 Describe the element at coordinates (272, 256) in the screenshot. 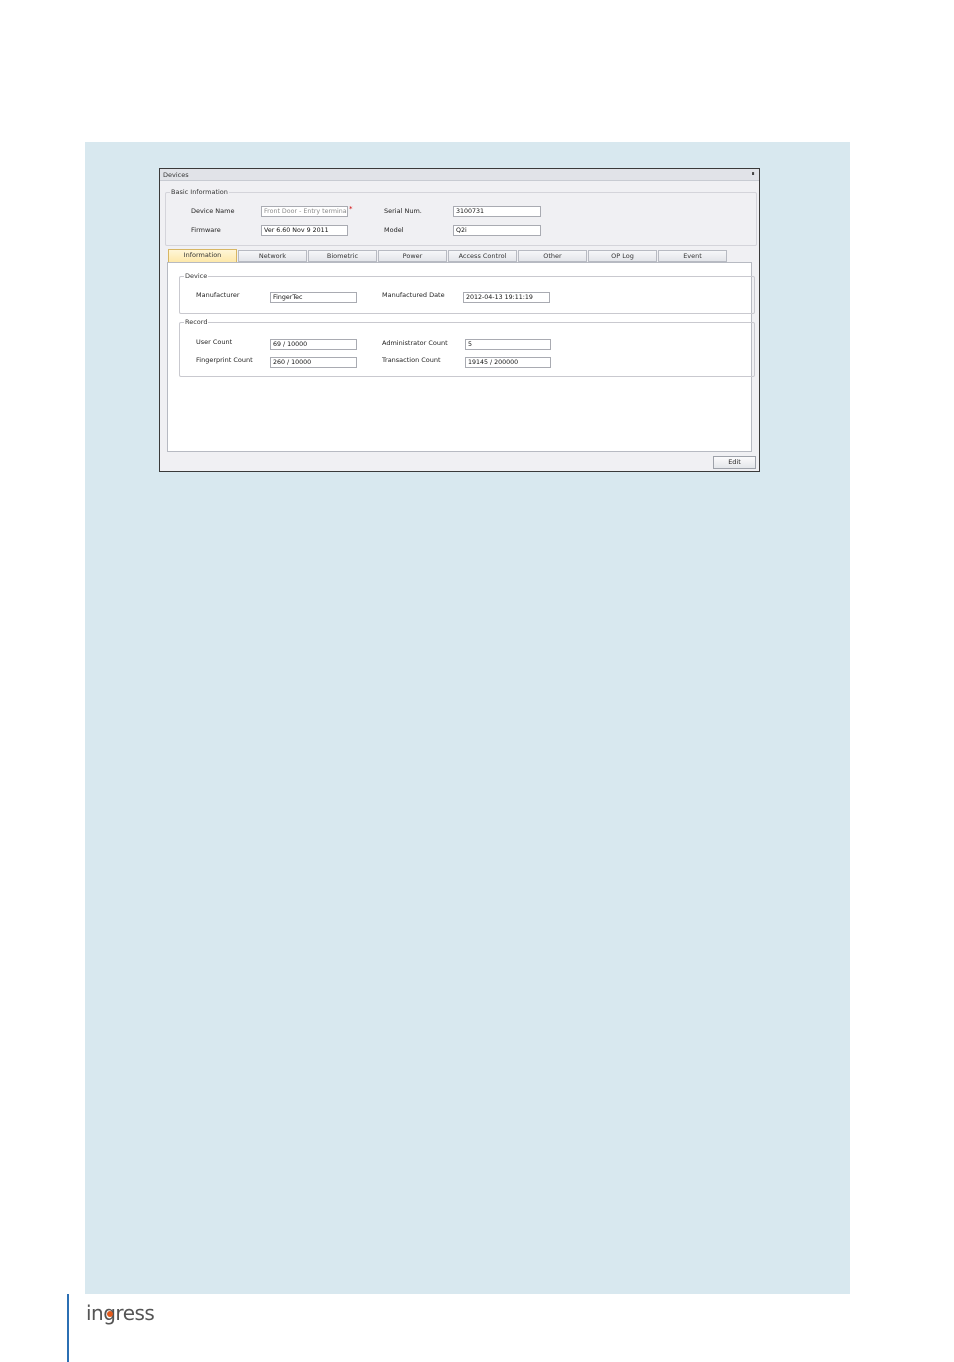

I see `tab-network: Network` at that location.